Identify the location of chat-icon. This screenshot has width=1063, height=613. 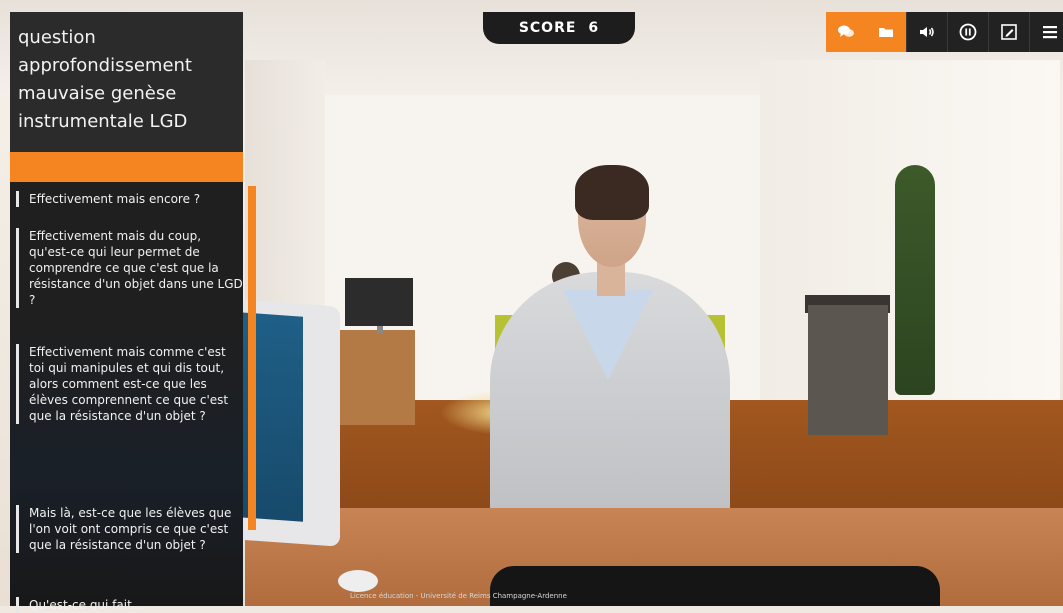
(846, 31).